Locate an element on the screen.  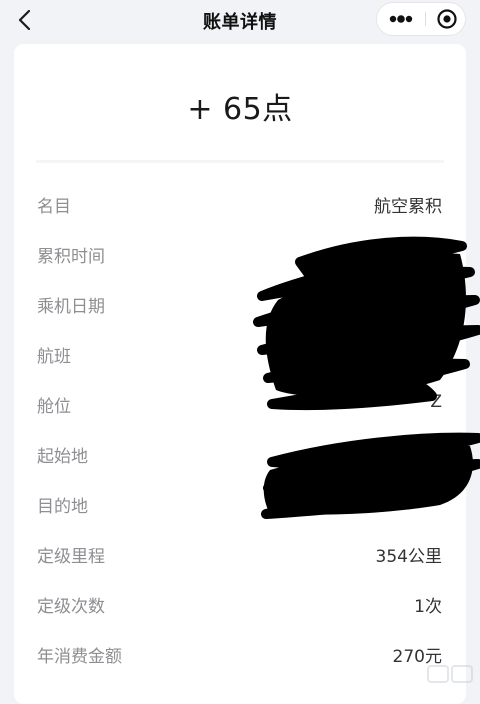
detail-row-annual-spend: 年消费金额 270元 is located at coordinates (240, 652).